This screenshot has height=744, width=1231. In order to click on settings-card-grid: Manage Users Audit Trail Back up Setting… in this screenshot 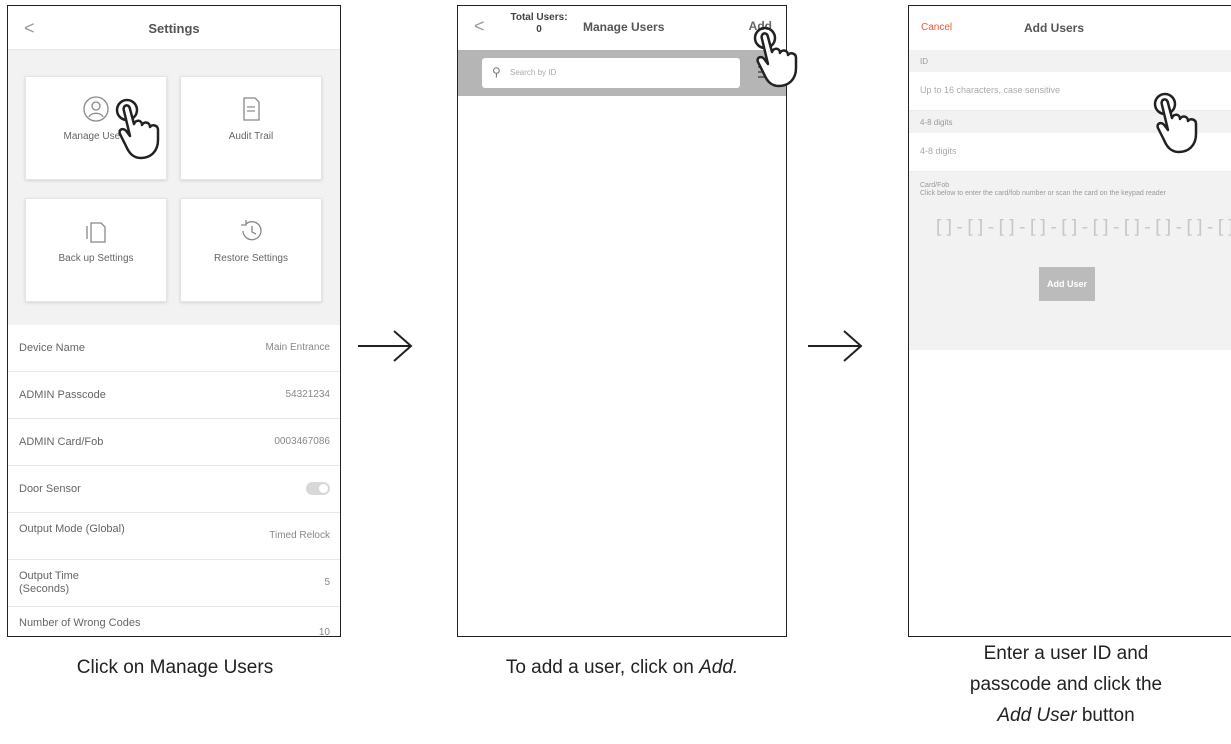, I will do `click(174, 187)`.